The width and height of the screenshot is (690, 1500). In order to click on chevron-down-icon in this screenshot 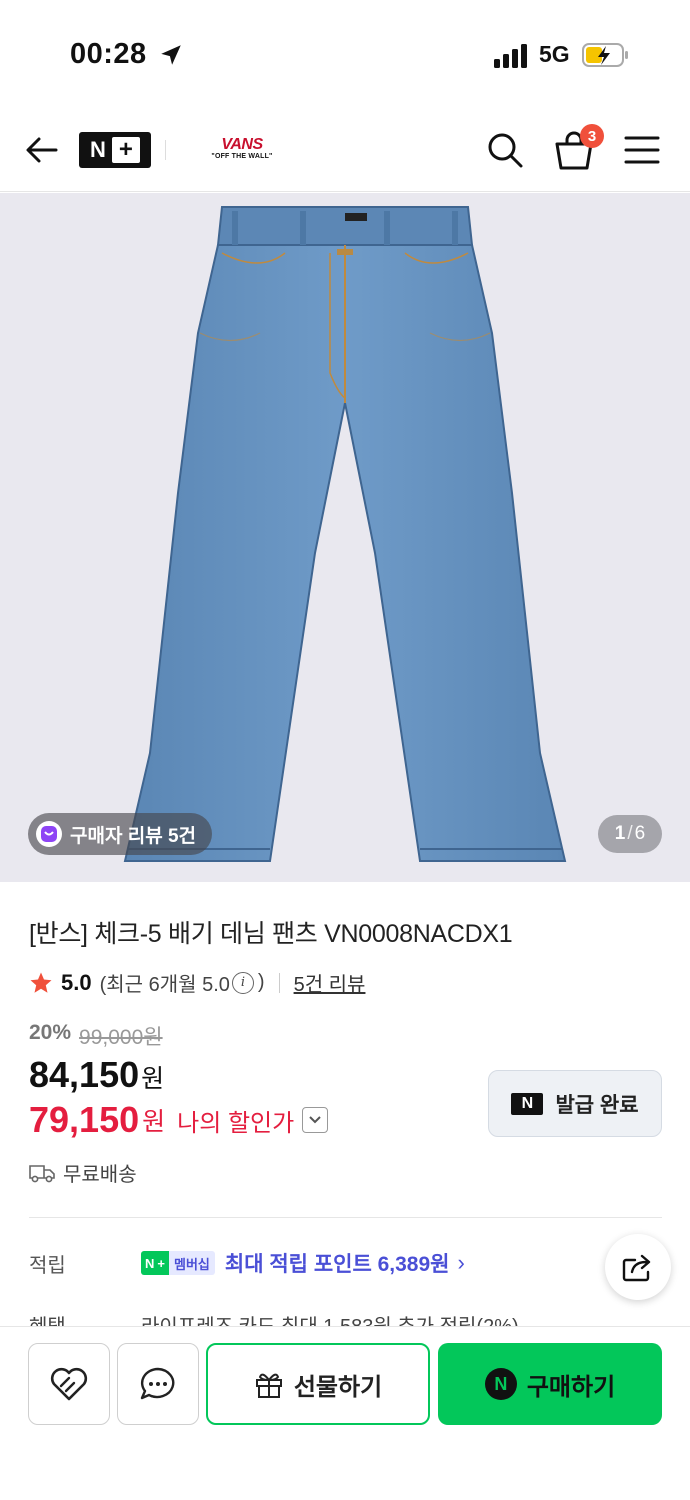, I will do `click(315, 1120)`.